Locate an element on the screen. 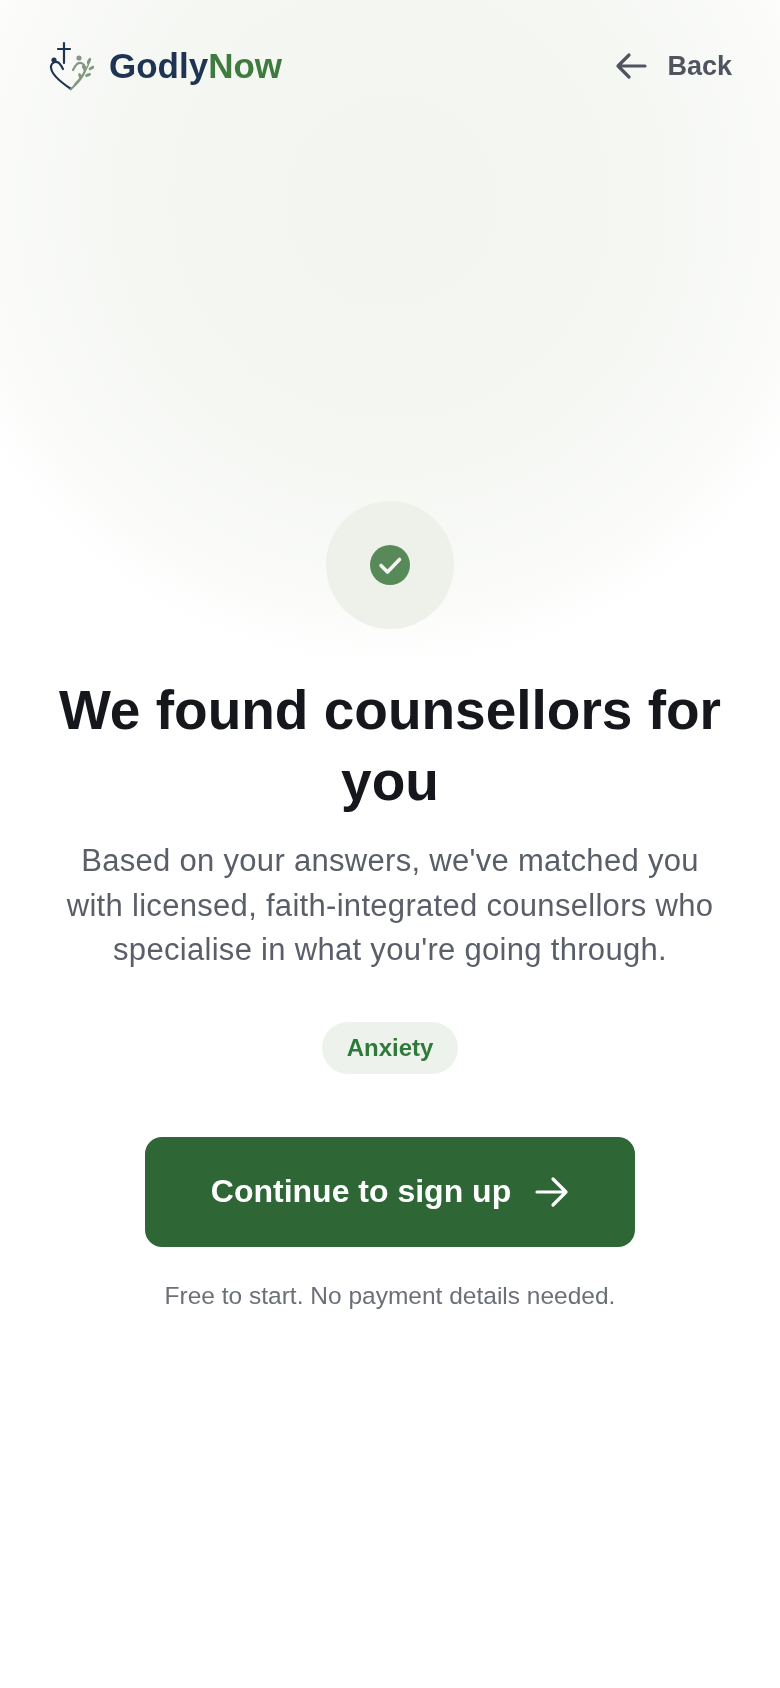  footnote-text: Free to start. No payment details needed. is located at coordinates (390, 1295).